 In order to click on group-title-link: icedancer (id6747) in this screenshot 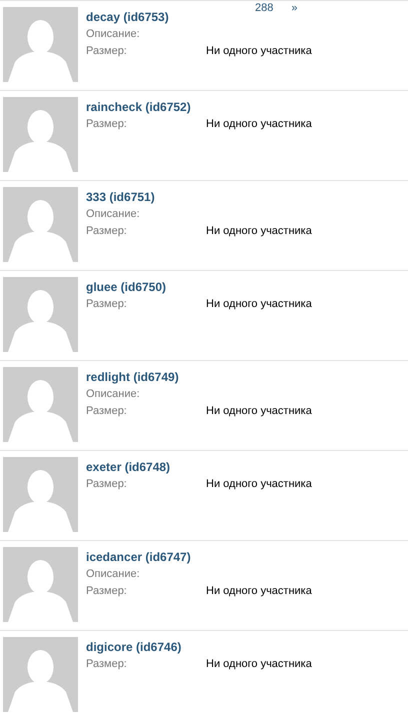, I will do `click(199, 557)`.